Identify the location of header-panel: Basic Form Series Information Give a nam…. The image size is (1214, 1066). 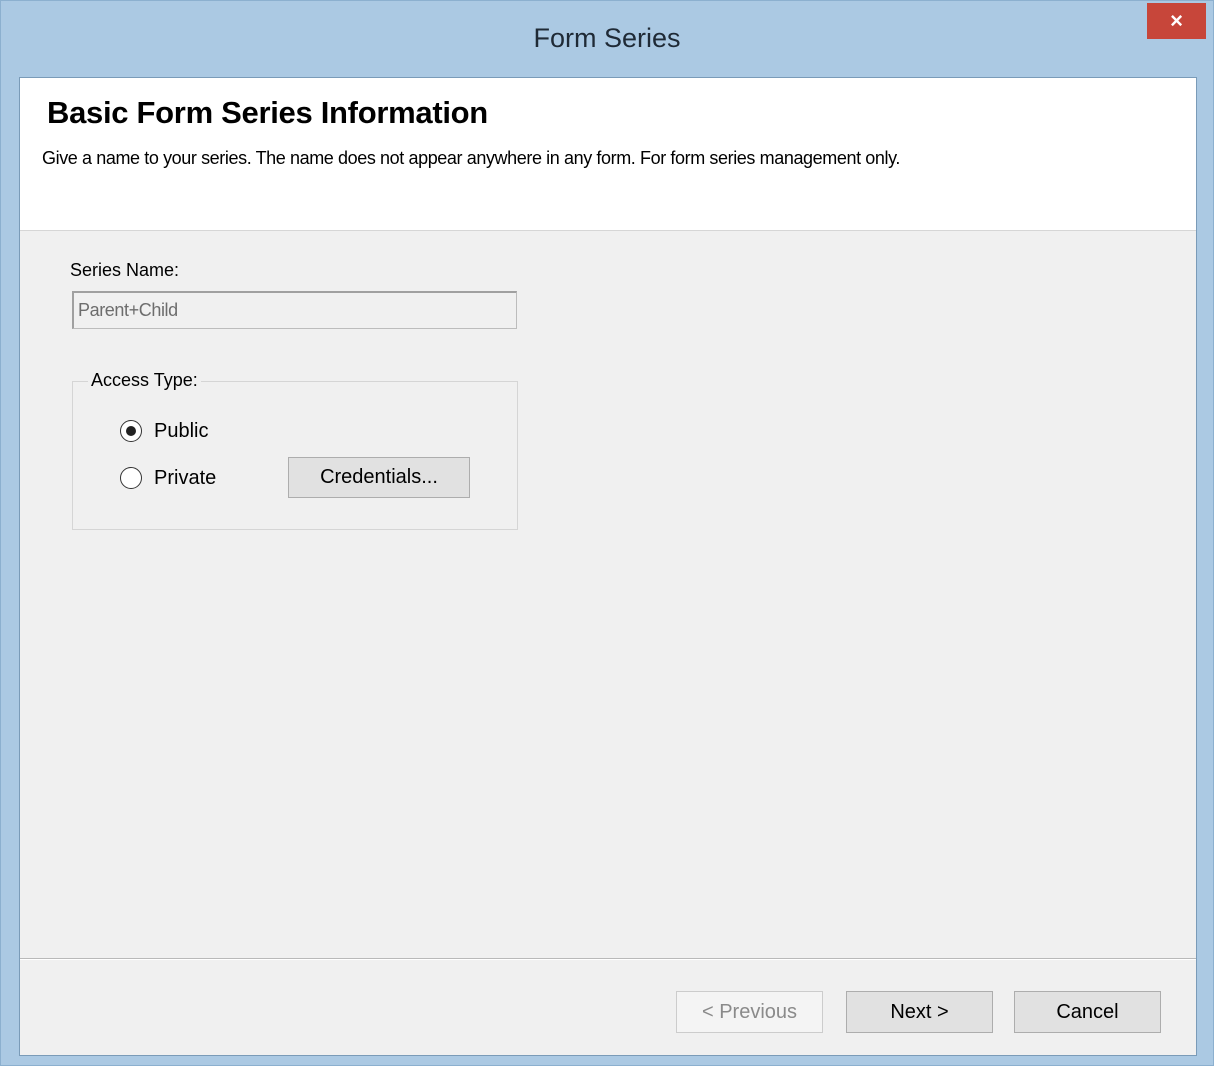
(608, 154).